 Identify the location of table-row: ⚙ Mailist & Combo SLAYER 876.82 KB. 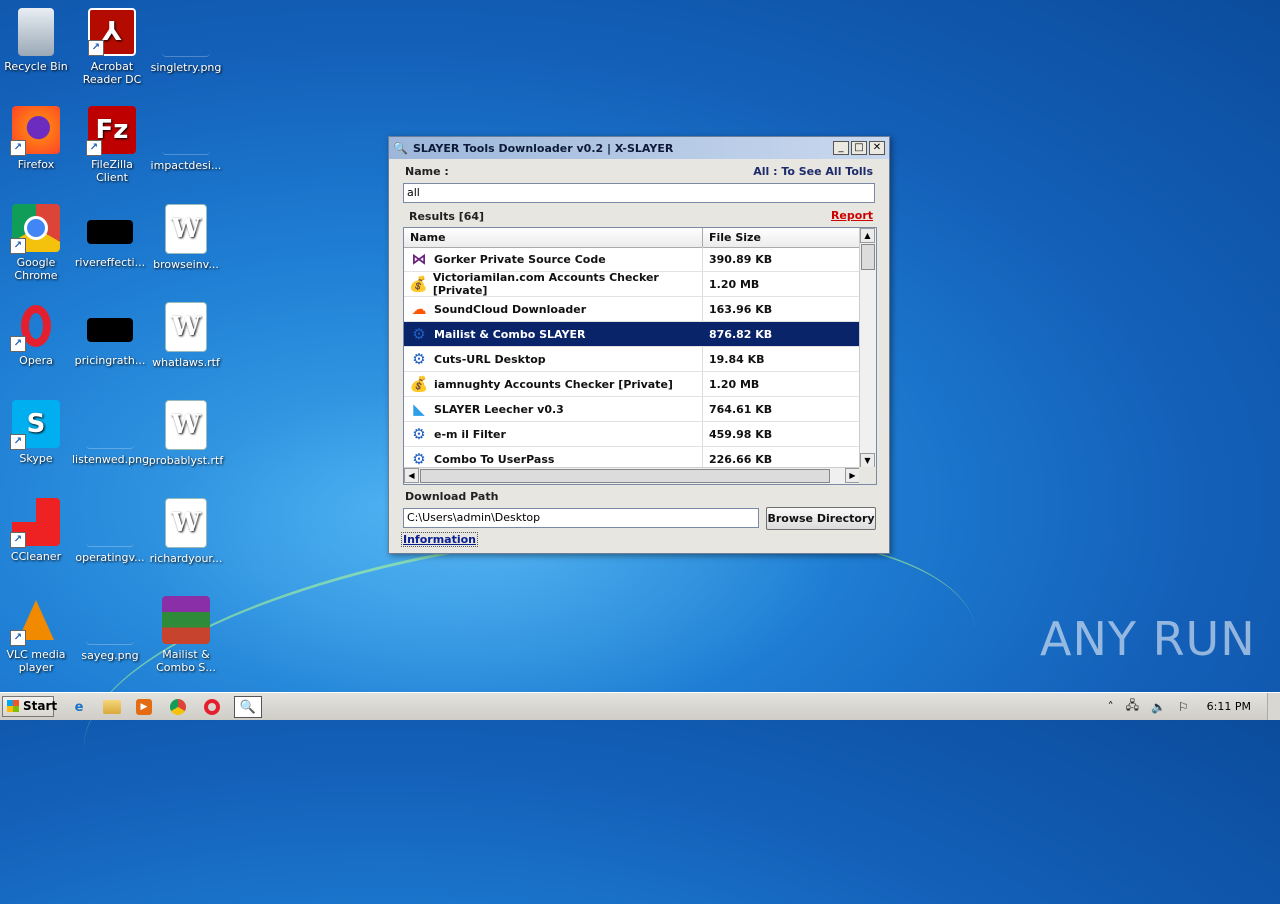
(632, 334).